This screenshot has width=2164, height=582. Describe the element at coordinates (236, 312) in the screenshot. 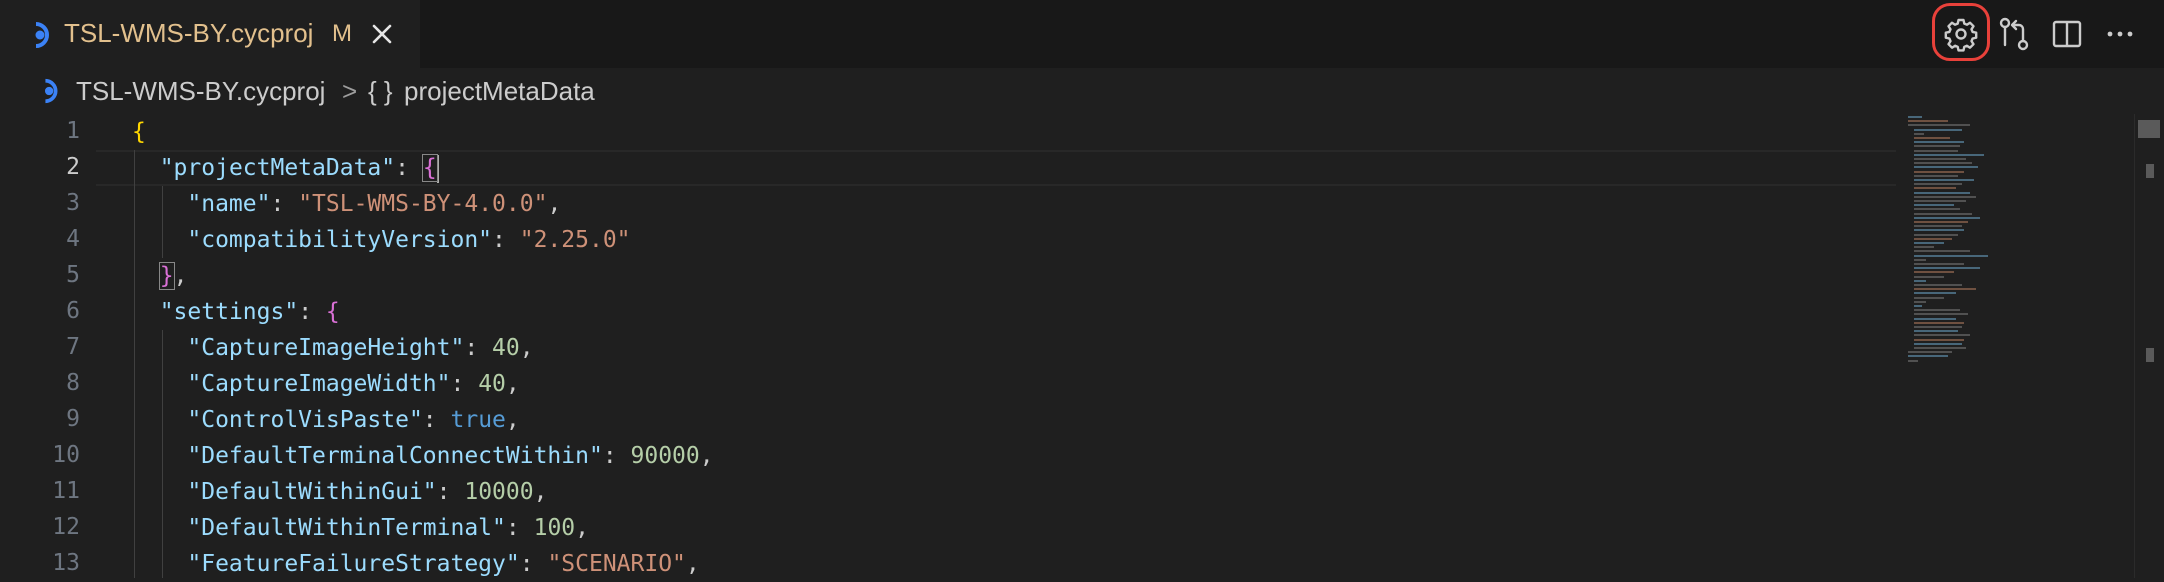

I see `code-line: "settings": {` at that location.